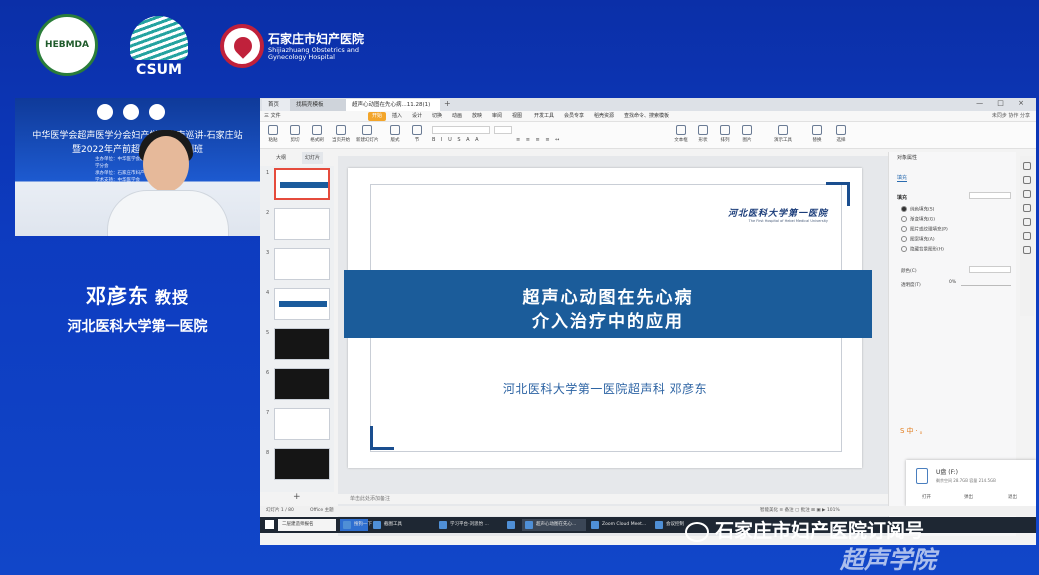 This screenshot has width=1039, height=575. I want to click on section-label: 节, so click(417, 140).